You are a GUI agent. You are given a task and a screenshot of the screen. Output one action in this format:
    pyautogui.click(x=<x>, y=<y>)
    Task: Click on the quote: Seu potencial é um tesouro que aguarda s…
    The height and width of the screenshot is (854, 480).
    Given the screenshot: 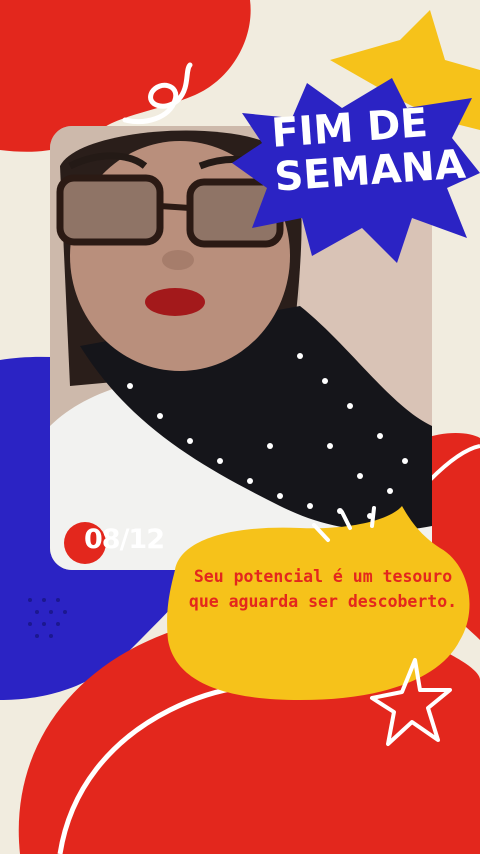 What is the action you would take?
    pyautogui.click(x=323, y=589)
    